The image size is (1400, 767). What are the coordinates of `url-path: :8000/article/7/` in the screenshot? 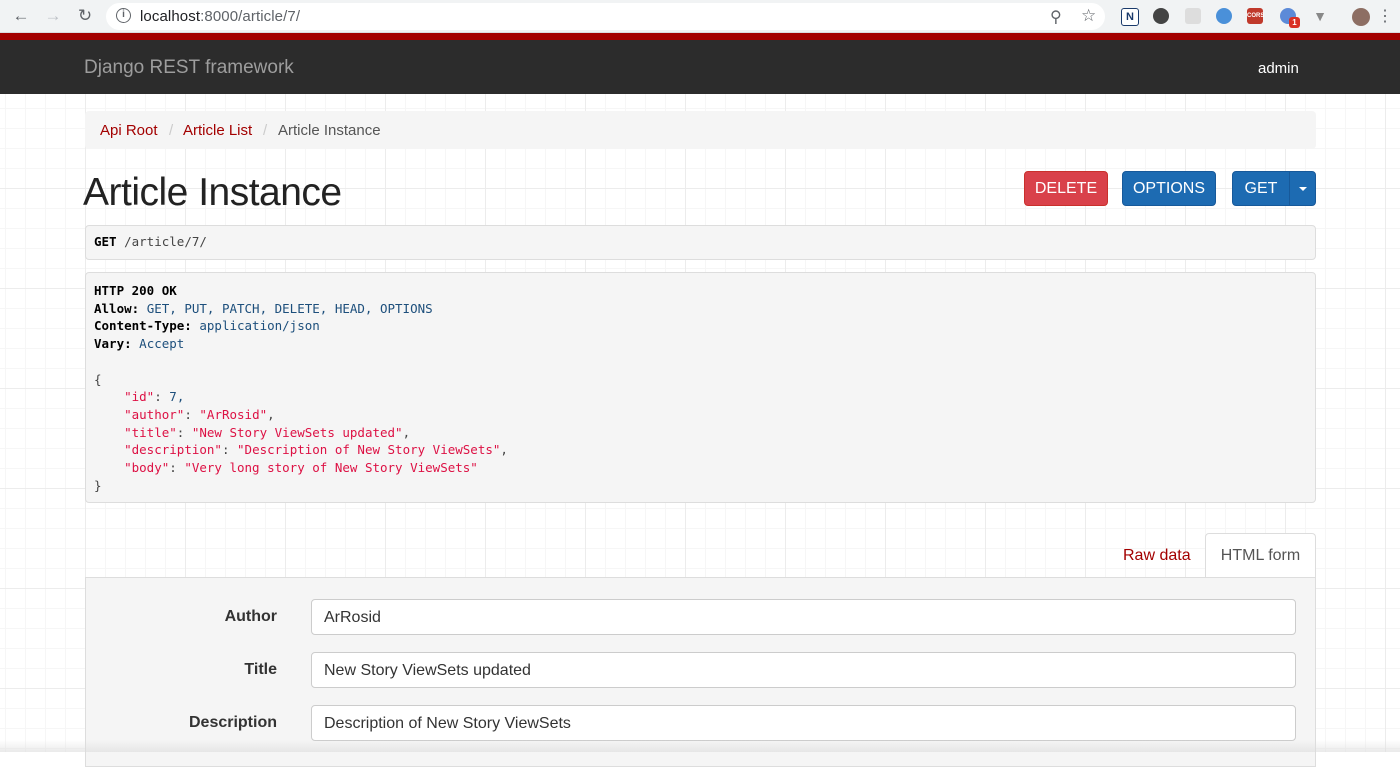 It's located at (250, 16).